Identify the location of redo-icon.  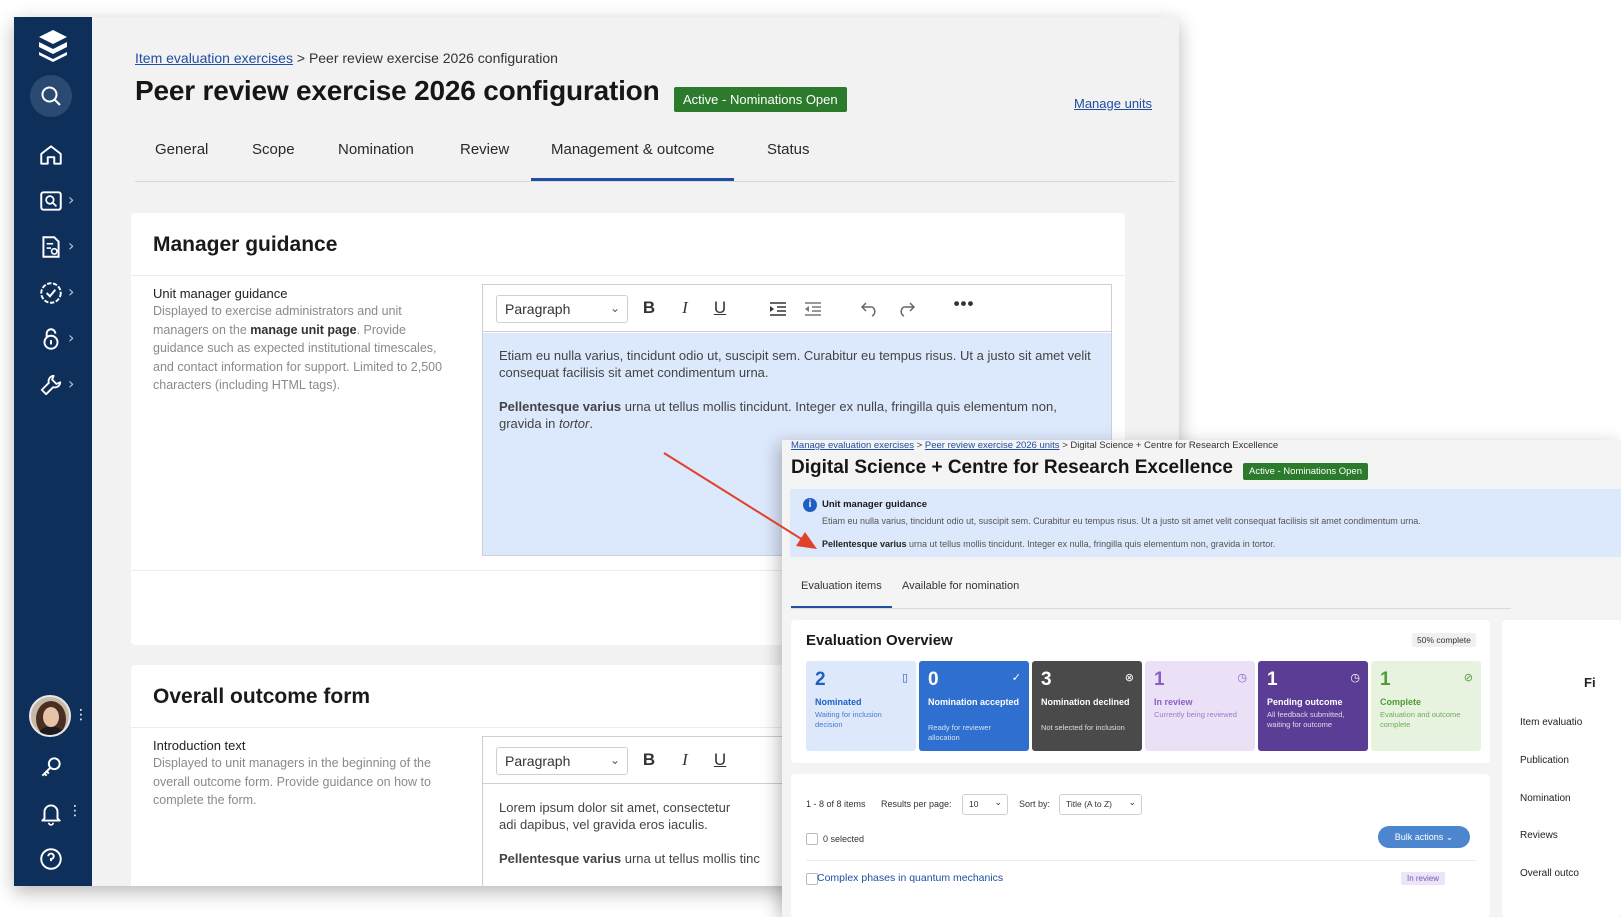
(906, 308).